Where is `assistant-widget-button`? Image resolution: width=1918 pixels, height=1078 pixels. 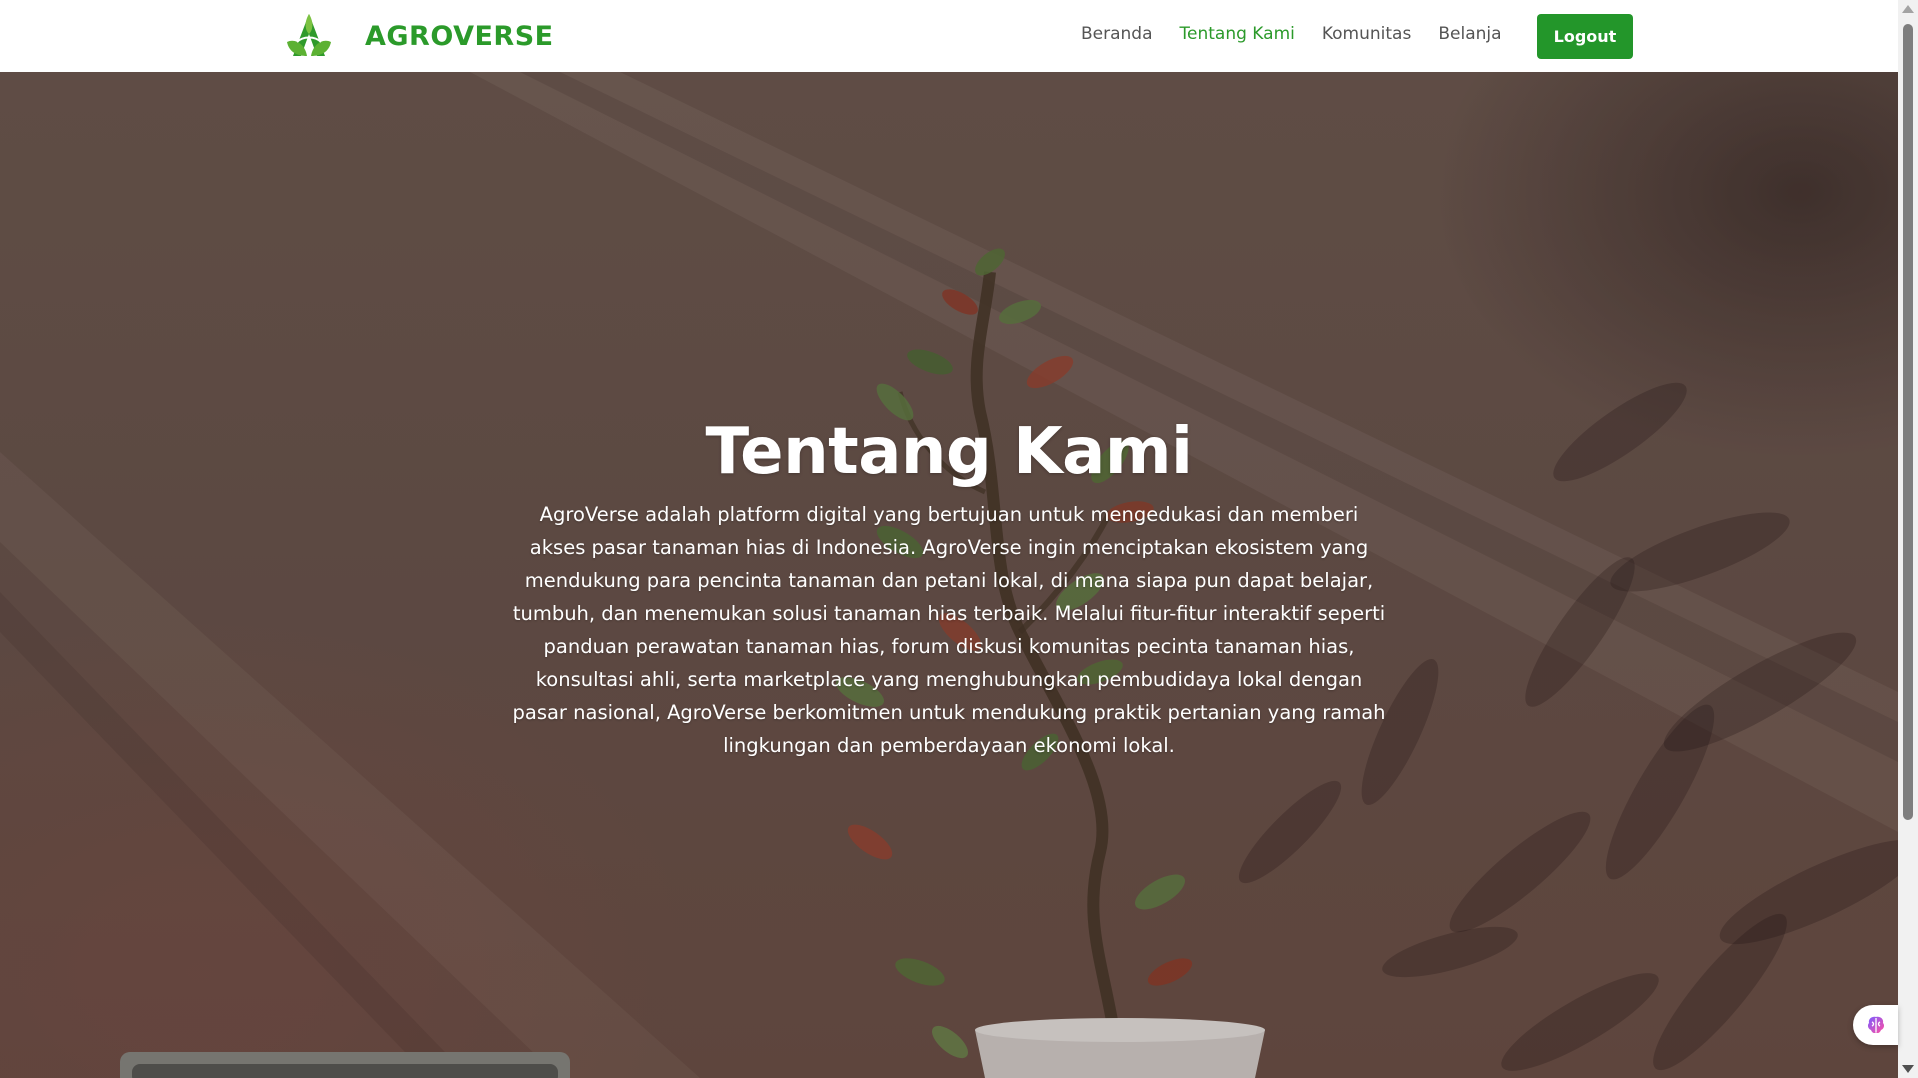
assistant-widget-button is located at coordinates (1875, 1025).